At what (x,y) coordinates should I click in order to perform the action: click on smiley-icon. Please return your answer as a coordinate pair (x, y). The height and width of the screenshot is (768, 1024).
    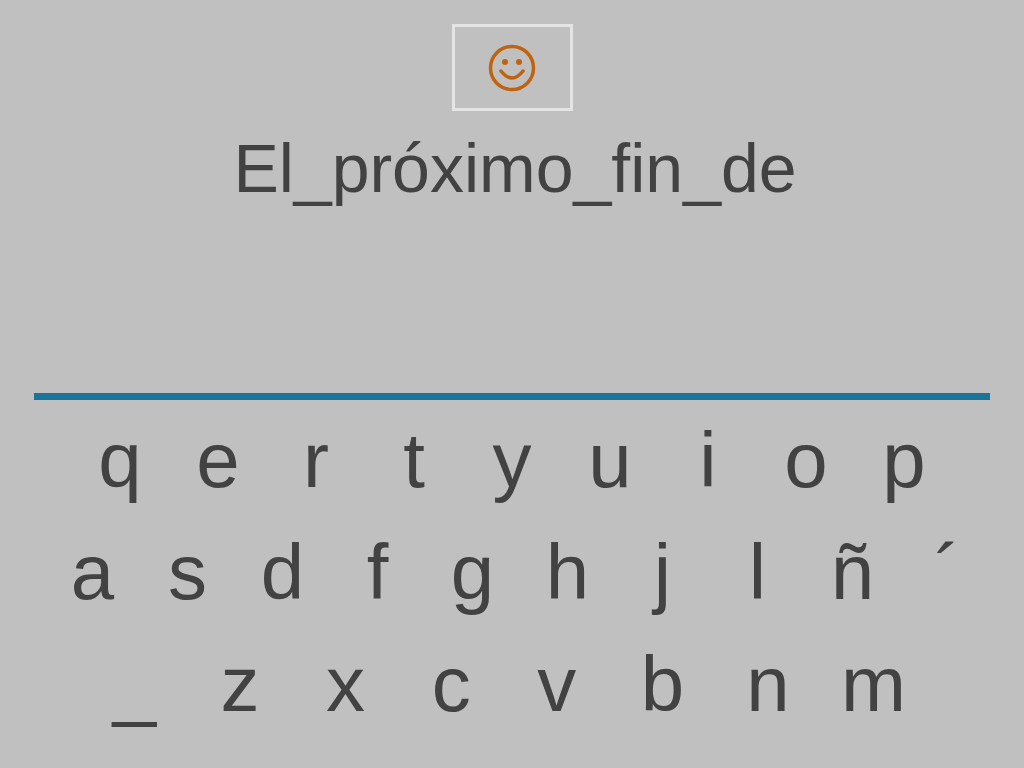
    Looking at the image, I should click on (512, 67).